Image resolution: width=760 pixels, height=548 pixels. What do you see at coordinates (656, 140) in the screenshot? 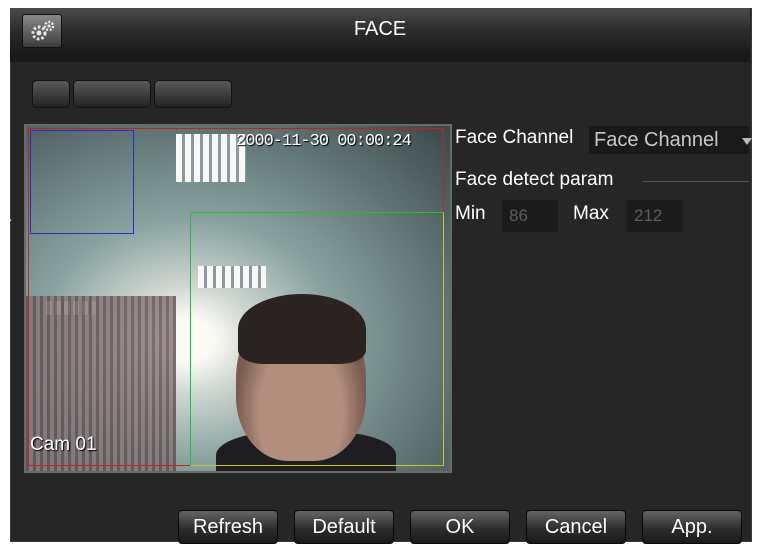
I see `face-channel-value: Face Channel` at bounding box center [656, 140].